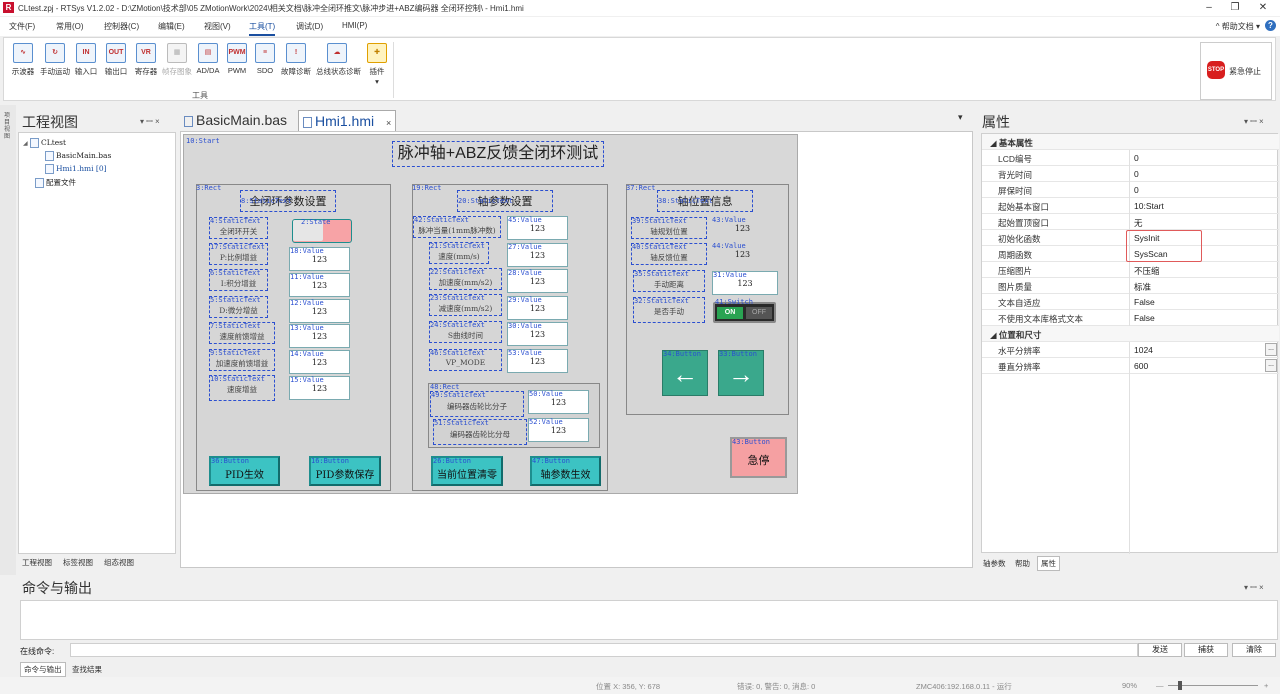  I want to click on property-value: 10:Start, so click(1149, 206).